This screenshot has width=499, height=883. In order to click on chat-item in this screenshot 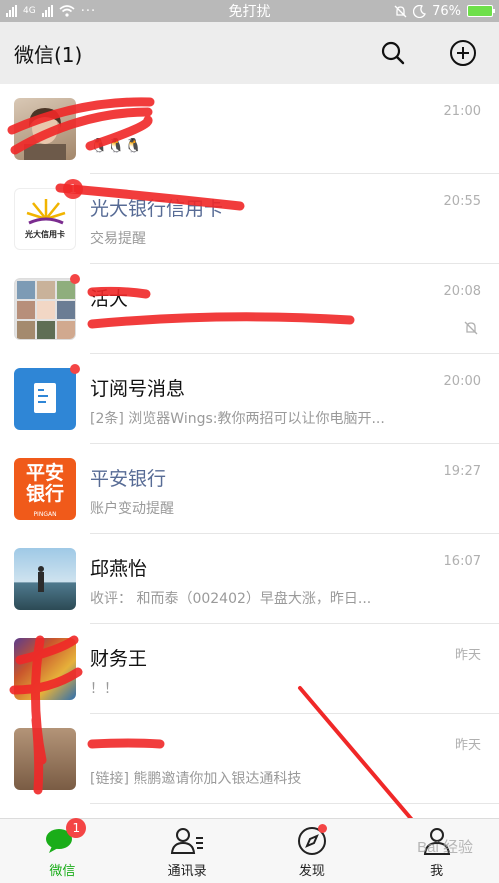, I will do `click(249, 811)`.